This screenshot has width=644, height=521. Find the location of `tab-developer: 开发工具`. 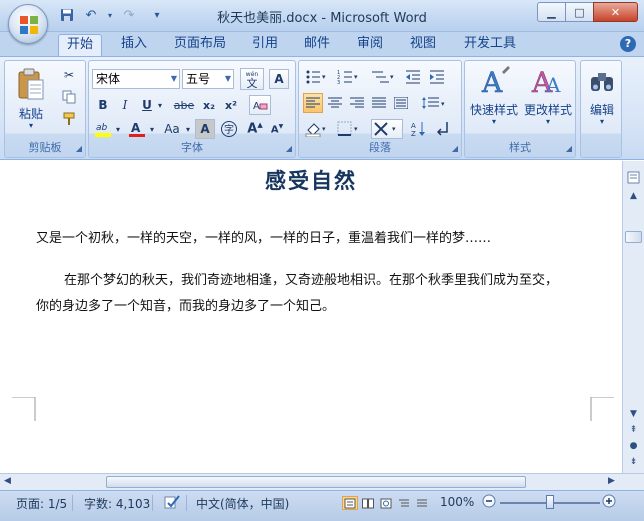

tab-developer: 开发工具 is located at coordinates (490, 45).